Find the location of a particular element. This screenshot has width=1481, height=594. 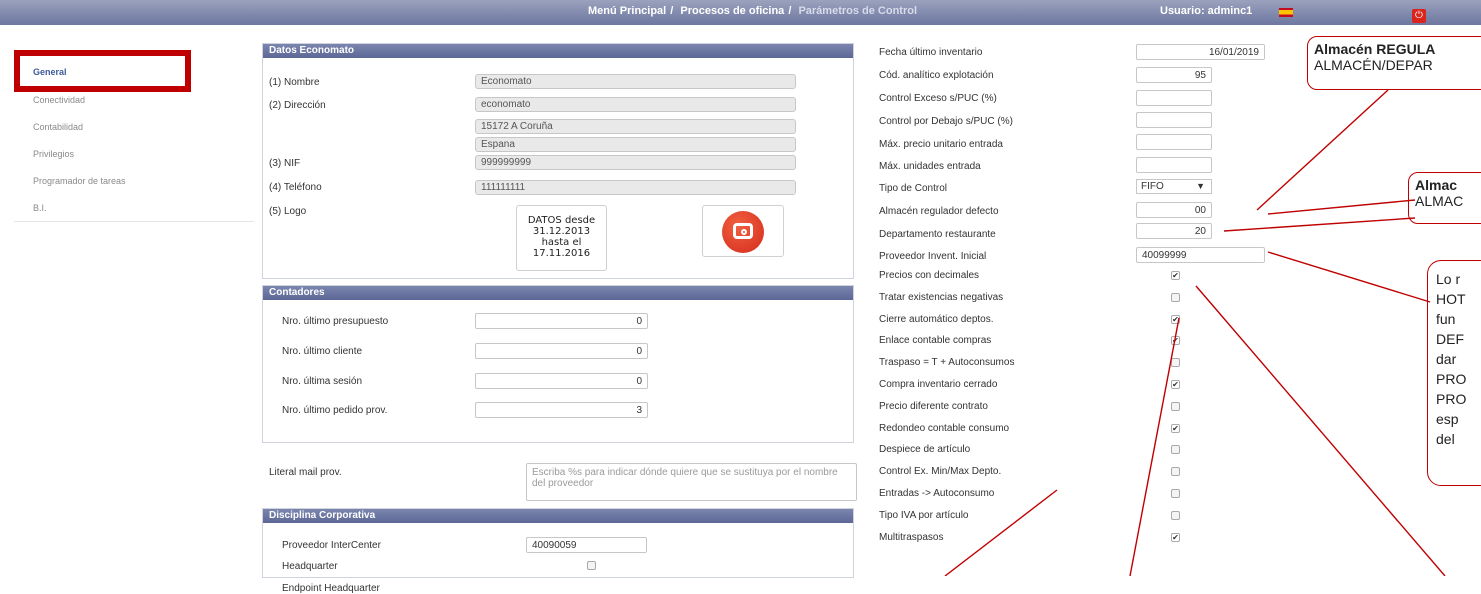

endpoint-label: Endpoint Headquarter is located at coordinates (331, 588).